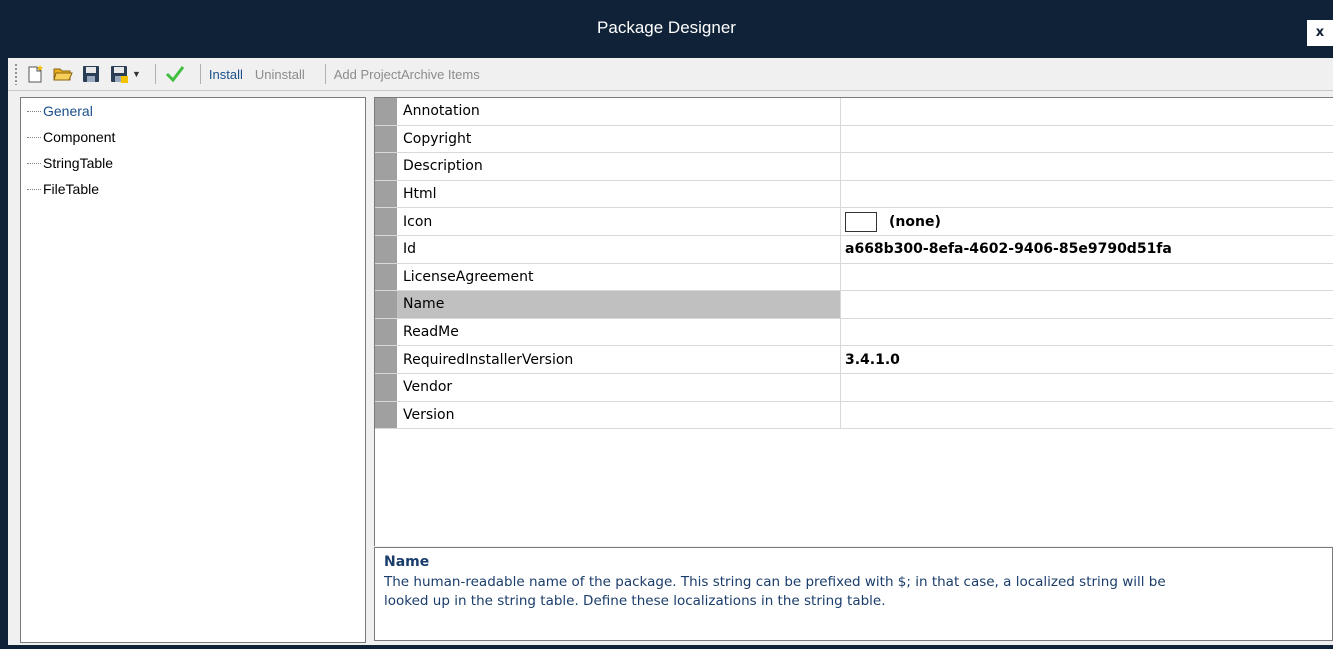 The image size is (1333, 649). What do you see at coordinates (407, 74) in the screenshot?
I see `add-projectarchive-items-button: Add ProjectArchive Items` at bounding box center [407, 74].